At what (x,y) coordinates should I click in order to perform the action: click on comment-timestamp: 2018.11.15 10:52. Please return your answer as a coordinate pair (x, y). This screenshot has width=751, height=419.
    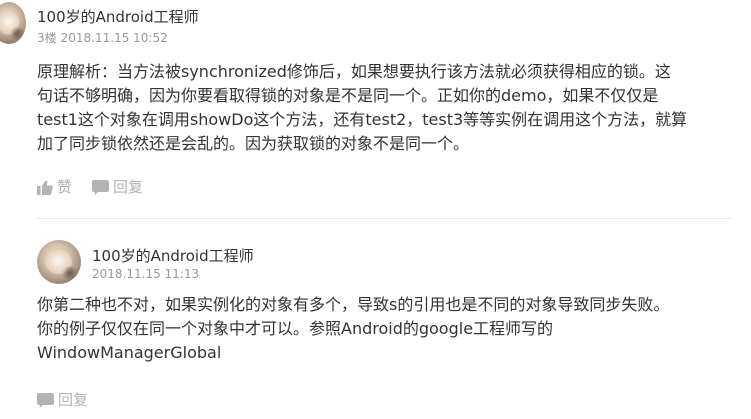
    Looking at the image, I should click on (114, 38).